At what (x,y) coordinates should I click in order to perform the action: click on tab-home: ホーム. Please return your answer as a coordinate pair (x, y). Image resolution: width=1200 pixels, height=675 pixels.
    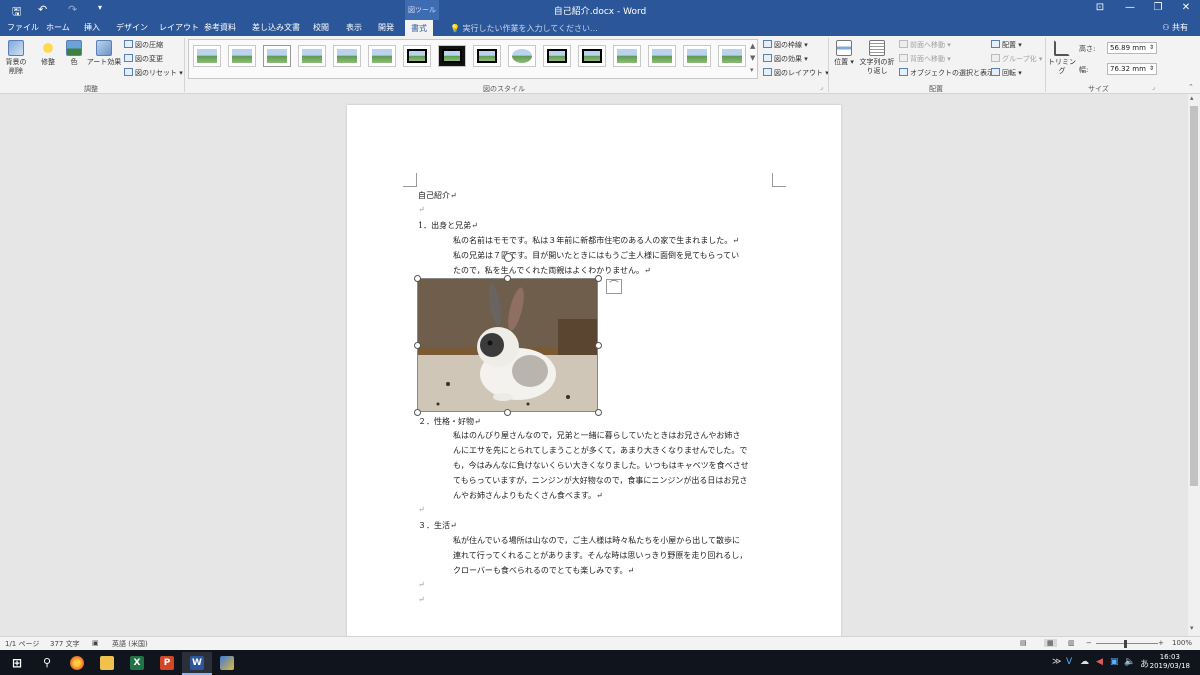
    Looking at the image, I should click on (58, 27).